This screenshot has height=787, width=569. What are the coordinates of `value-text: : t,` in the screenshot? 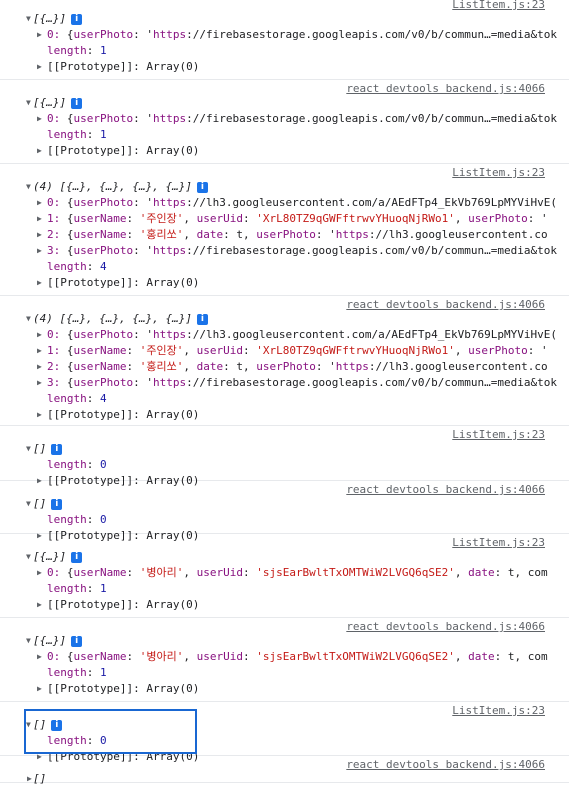 It's located at (240, 366).